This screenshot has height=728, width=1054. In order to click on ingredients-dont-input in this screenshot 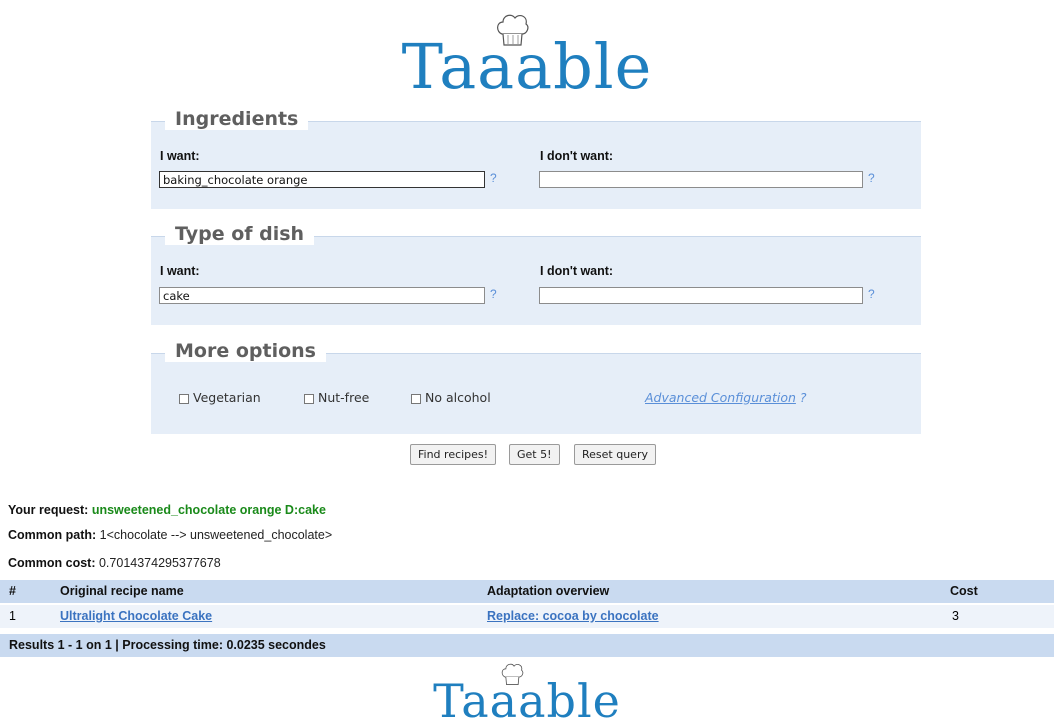, I will do `click(701, 179)`.